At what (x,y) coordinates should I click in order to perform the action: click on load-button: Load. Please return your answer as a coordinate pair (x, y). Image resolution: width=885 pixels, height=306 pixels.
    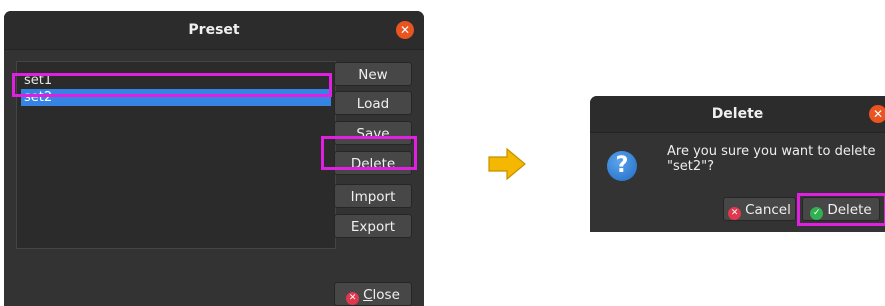
    Looking at the image, I should click on (373, 103).